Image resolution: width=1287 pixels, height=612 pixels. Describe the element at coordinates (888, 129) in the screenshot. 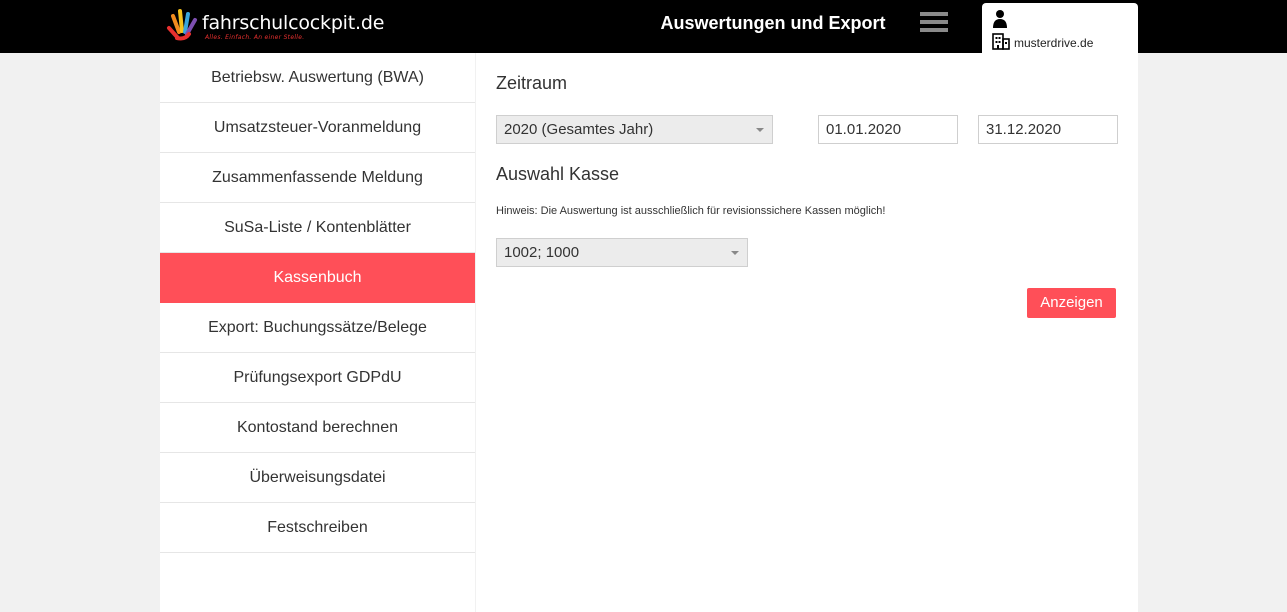

I see `date-from-input: 01.01.2020` at that location.